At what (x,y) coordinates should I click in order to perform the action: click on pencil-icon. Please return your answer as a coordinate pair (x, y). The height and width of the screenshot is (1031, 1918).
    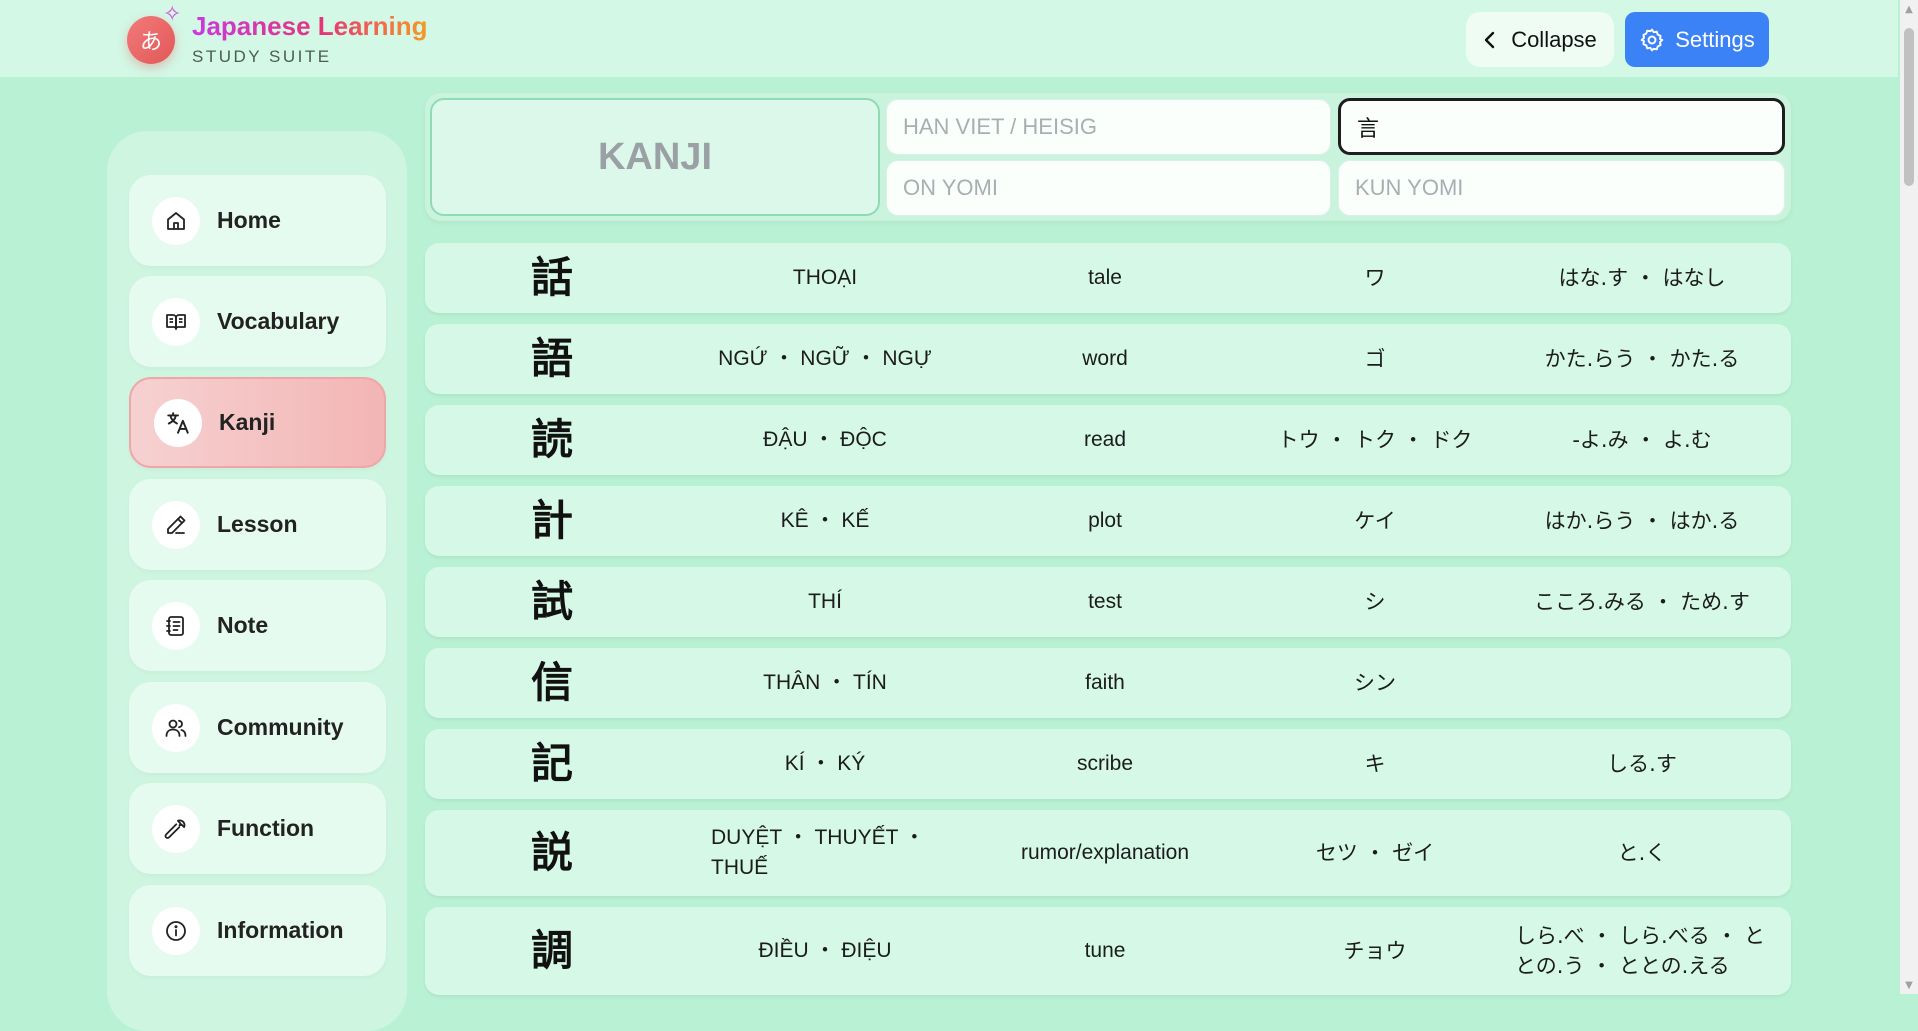
    Looking at the image, I should click on (176, 524).